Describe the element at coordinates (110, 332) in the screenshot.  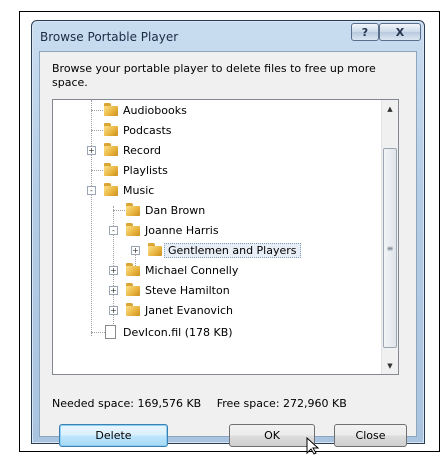
I see `file-icon` at that location.